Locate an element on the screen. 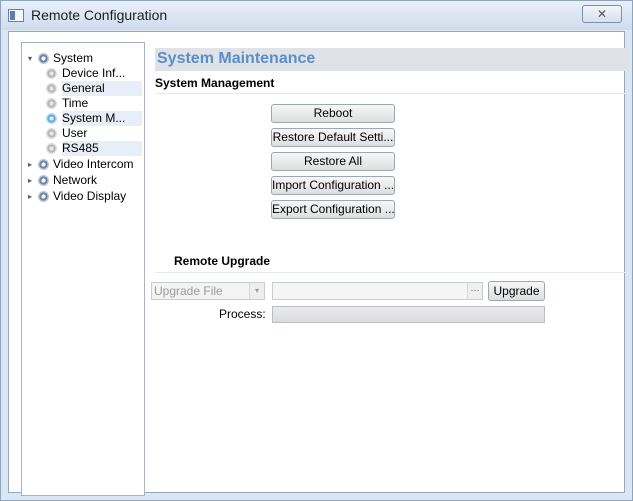 This screenshot has height=501, width=633. tree-item-label: Time is located at coordinates (75, 103).